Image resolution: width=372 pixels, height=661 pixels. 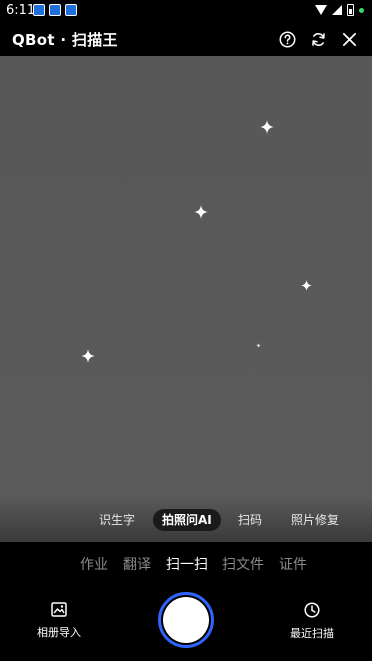 What do you see at coordinates (337, 10) in the screenshot?
I see `signal-icon` at bounding box center [337, 10].